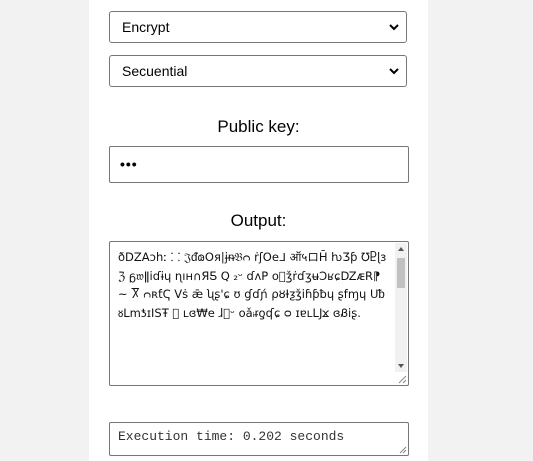  What do you see at coordinates (258, 71) in the screenshot?
I see `method-select: Secuential` at bounding box center [258, 71].